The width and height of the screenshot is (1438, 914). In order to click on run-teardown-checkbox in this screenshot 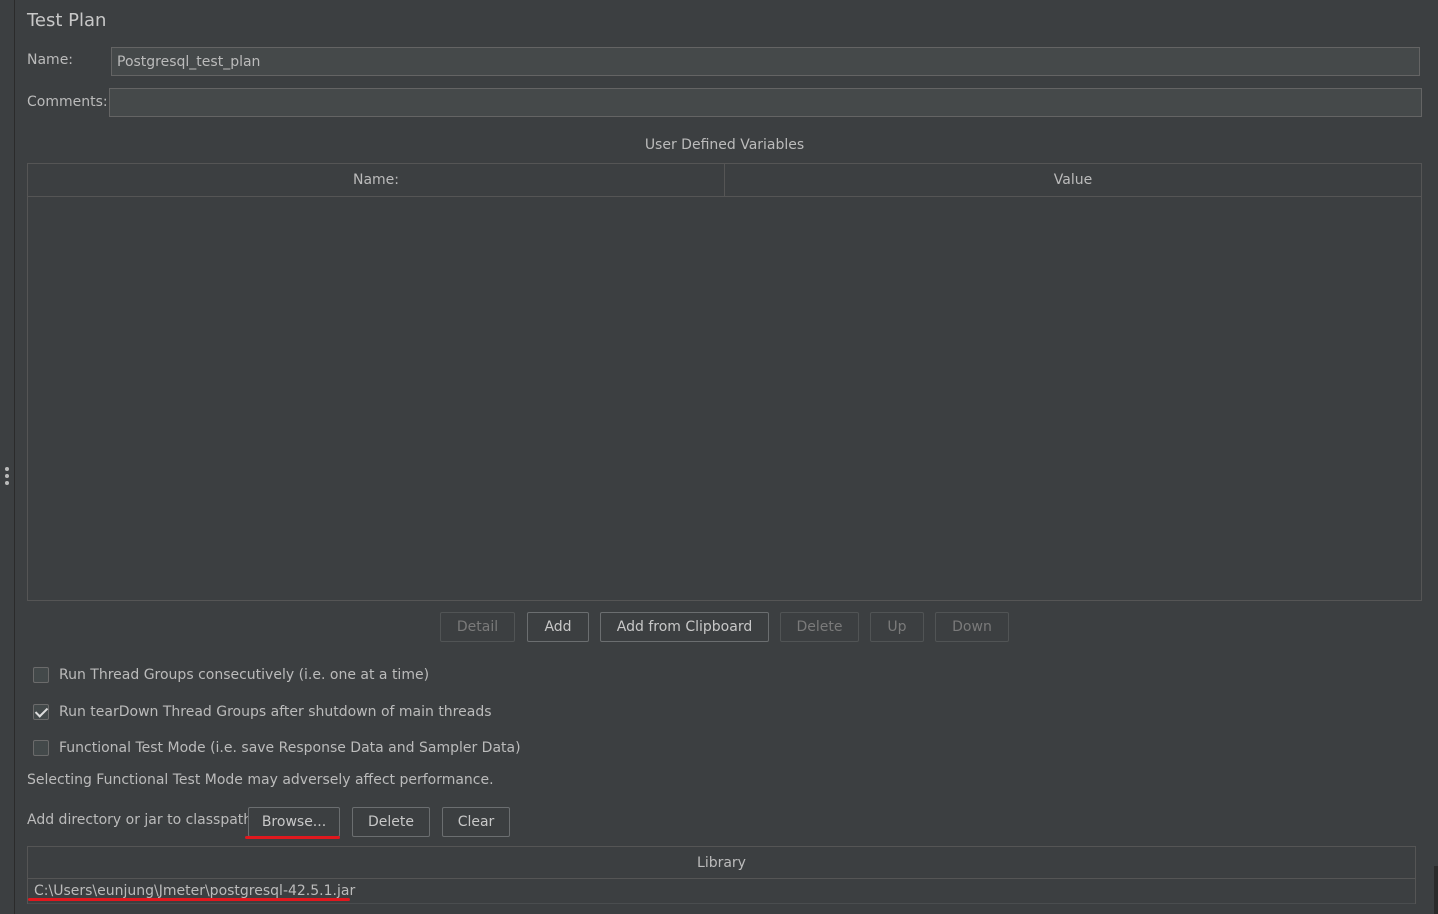, I will do `click(41, 712)`.